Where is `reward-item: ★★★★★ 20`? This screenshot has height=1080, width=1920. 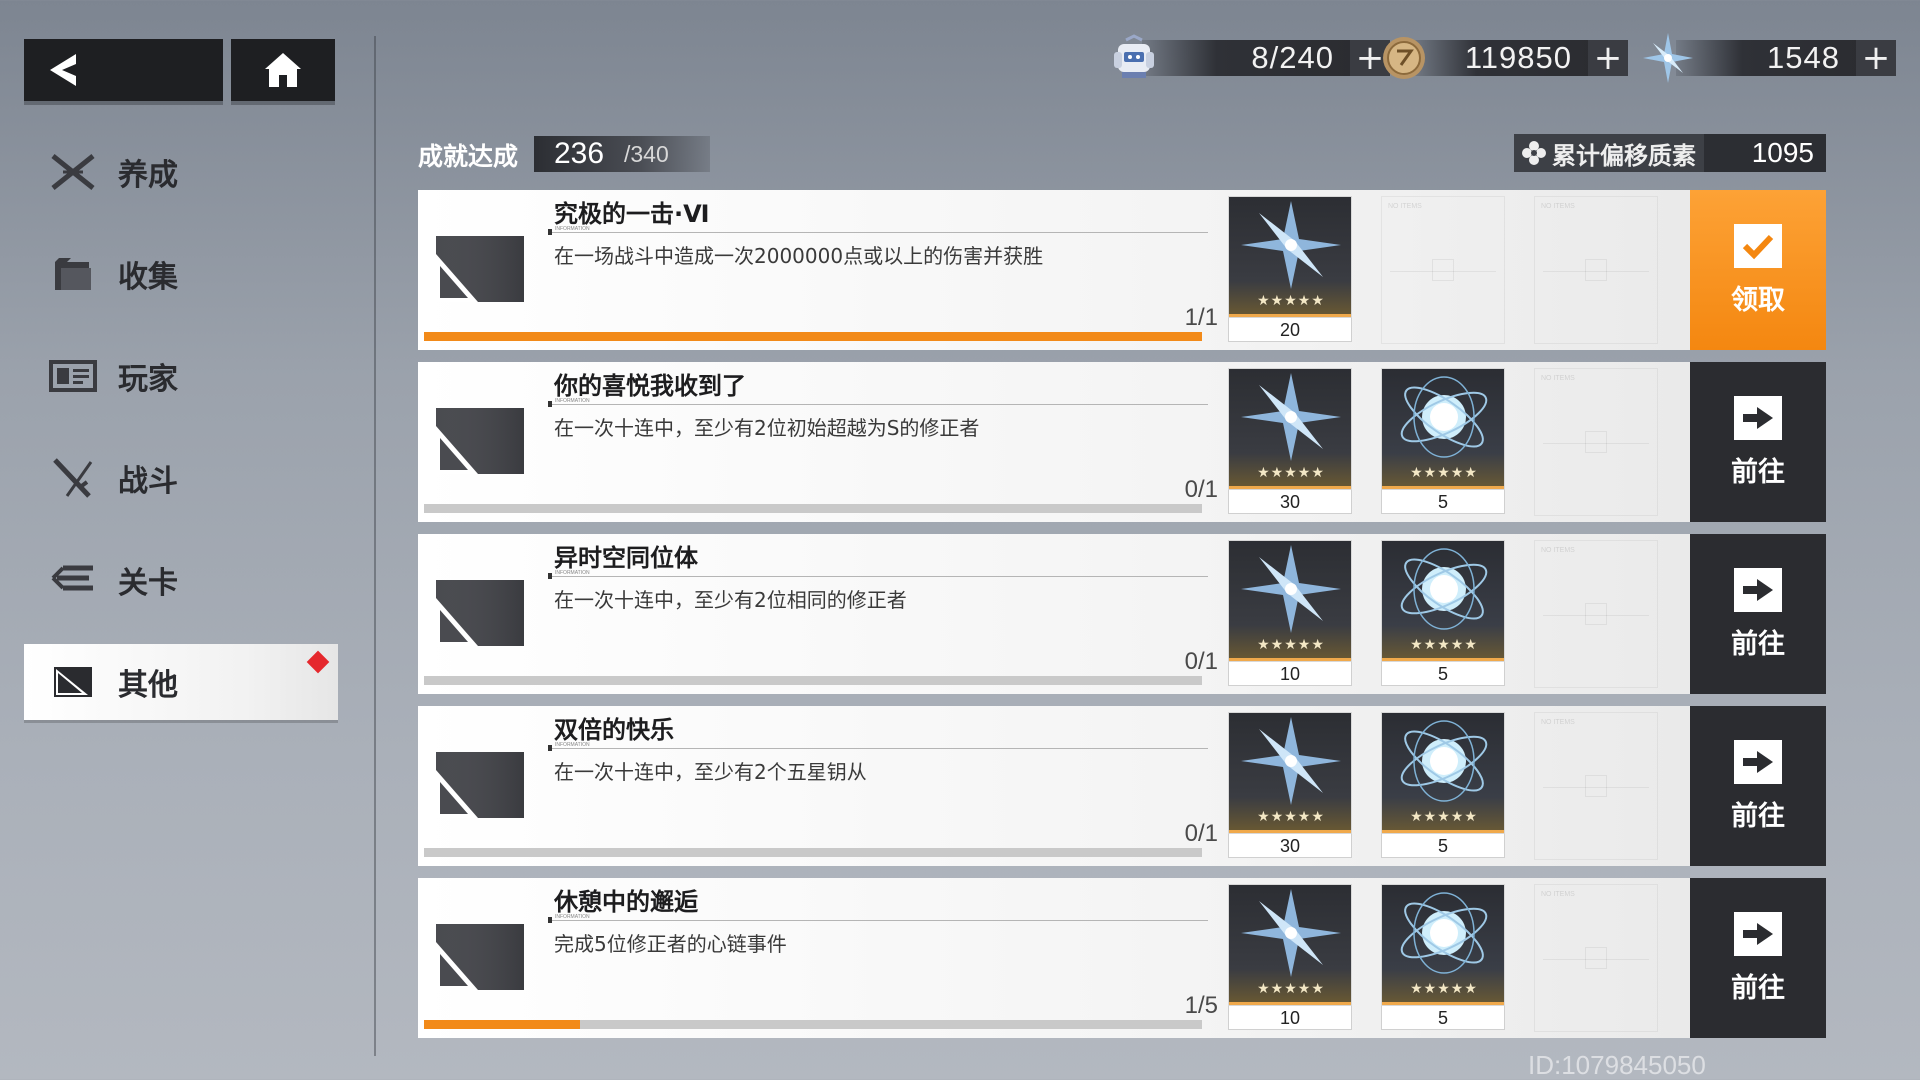
reward-item: ★★★★★ 20 is located at coordinates (1290, 270).